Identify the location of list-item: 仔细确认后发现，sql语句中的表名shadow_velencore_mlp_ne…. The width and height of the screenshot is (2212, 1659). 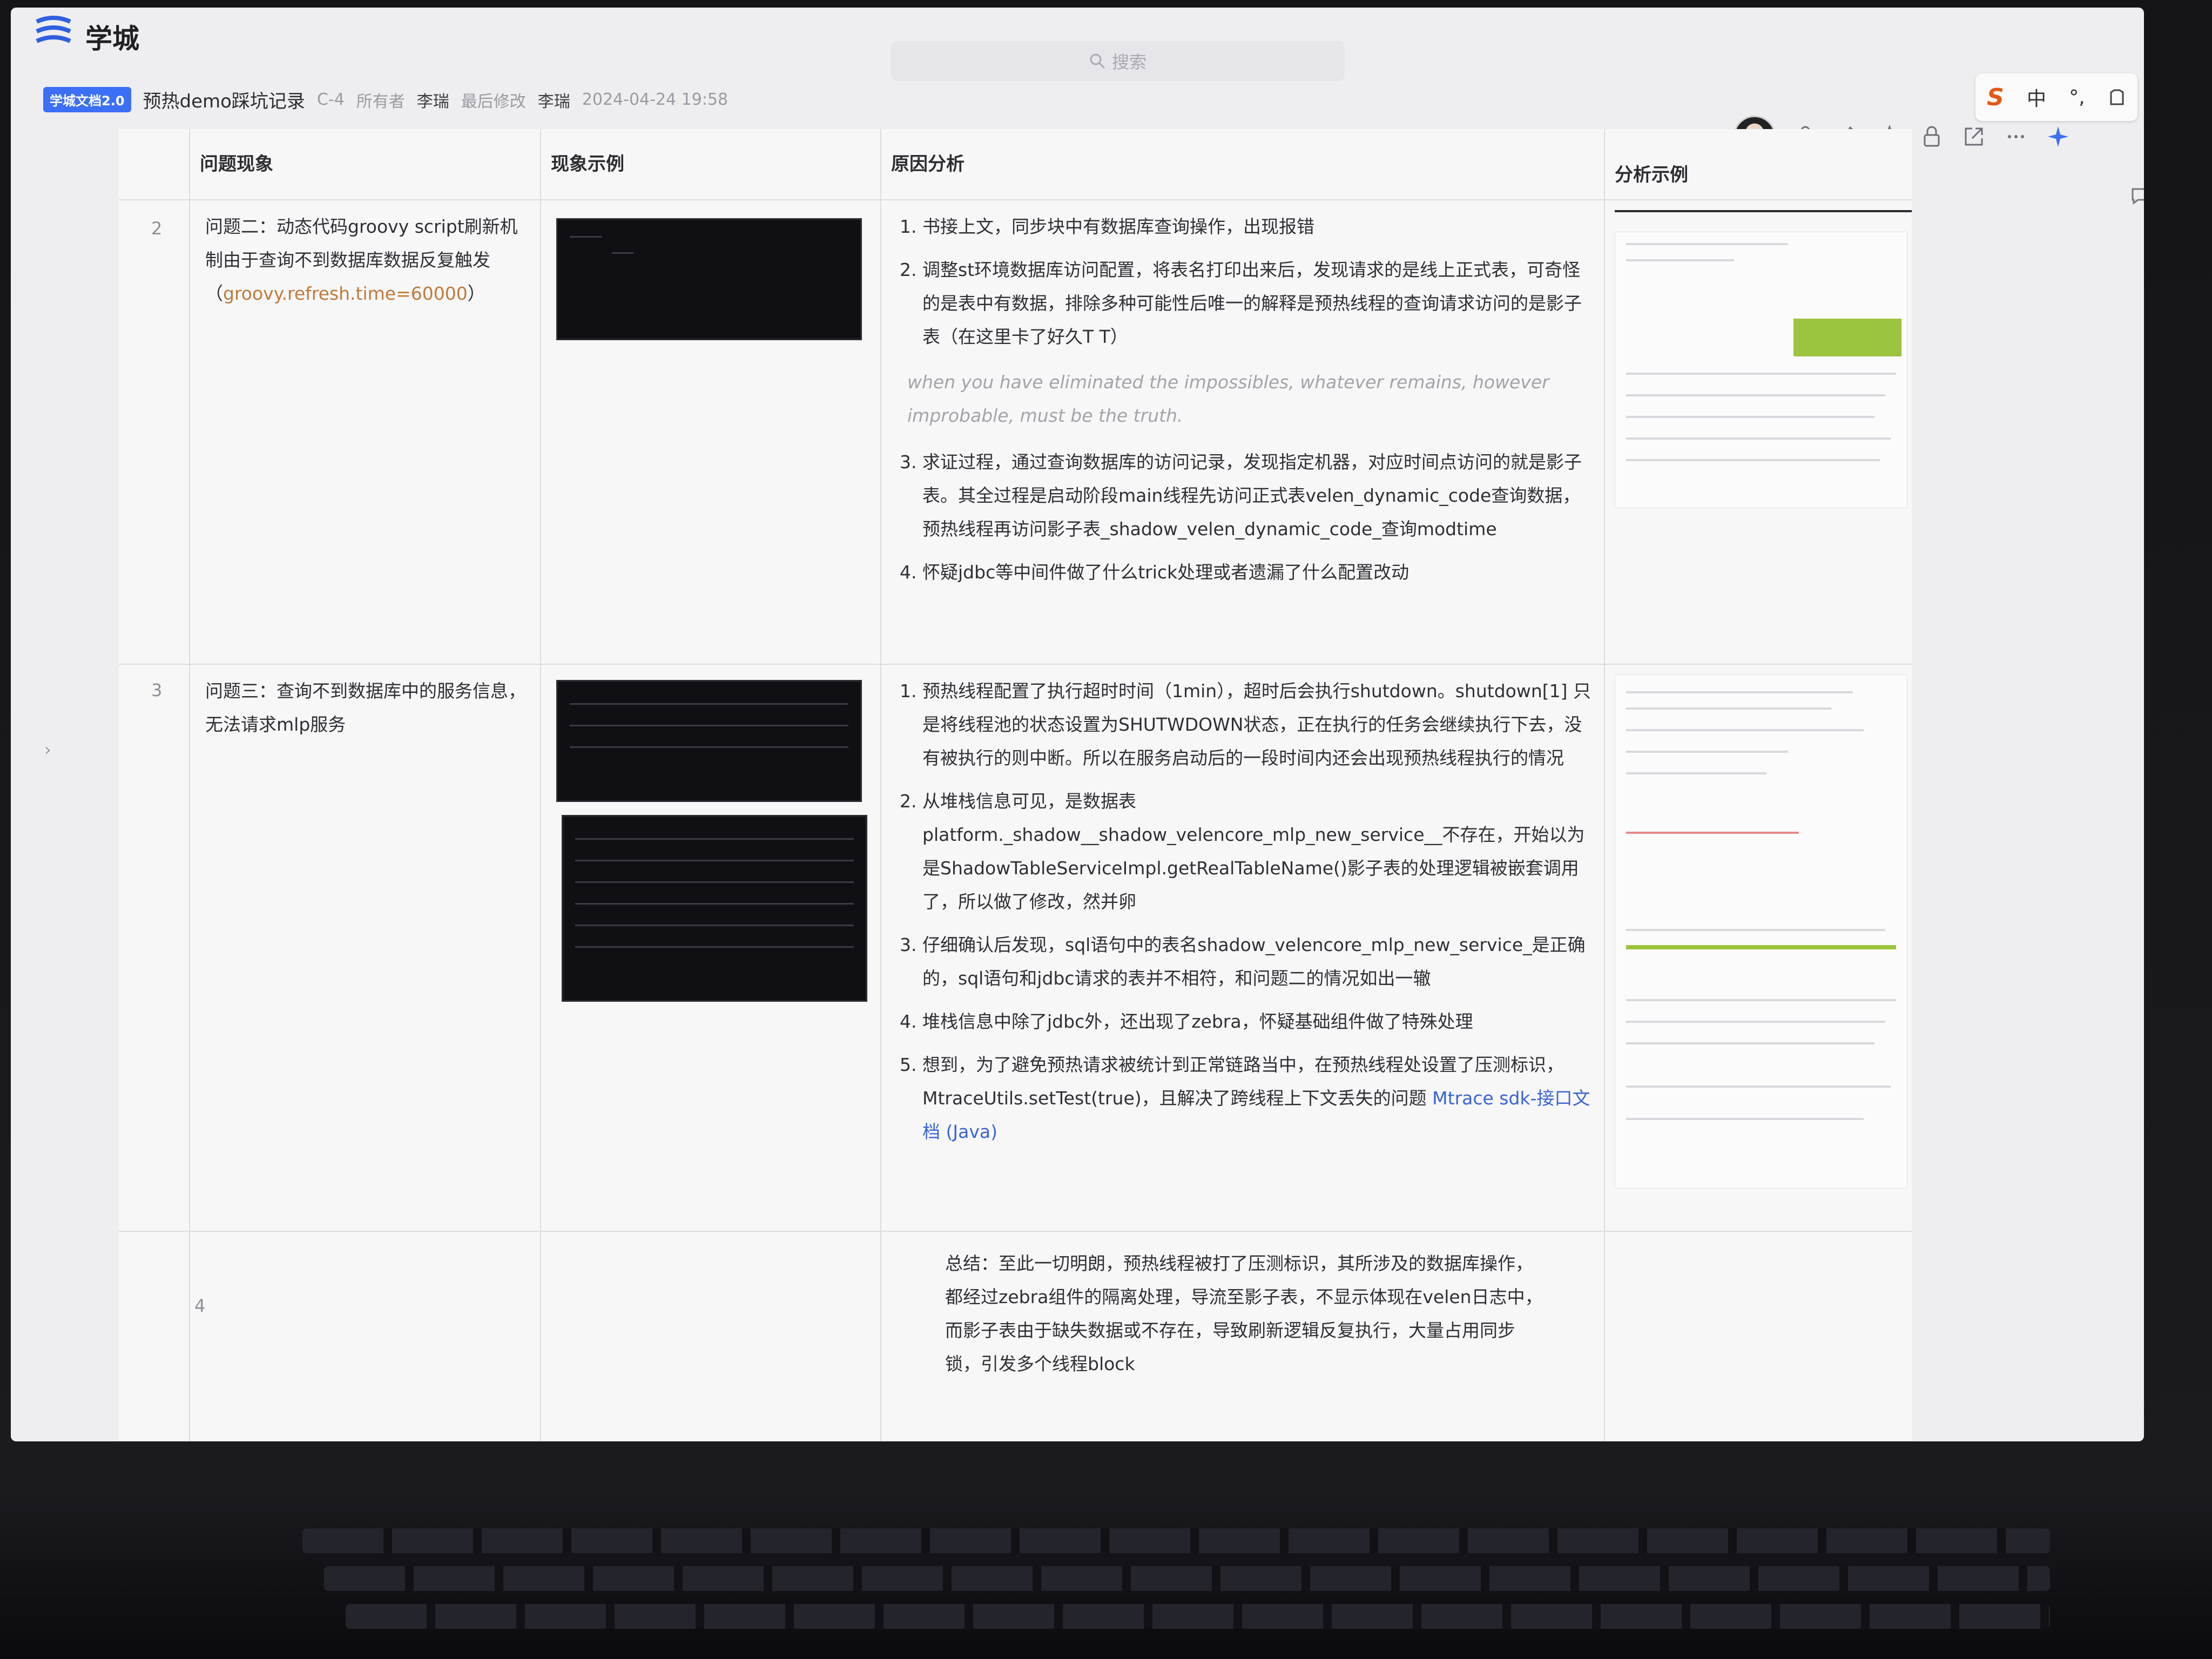
(1257, 961).